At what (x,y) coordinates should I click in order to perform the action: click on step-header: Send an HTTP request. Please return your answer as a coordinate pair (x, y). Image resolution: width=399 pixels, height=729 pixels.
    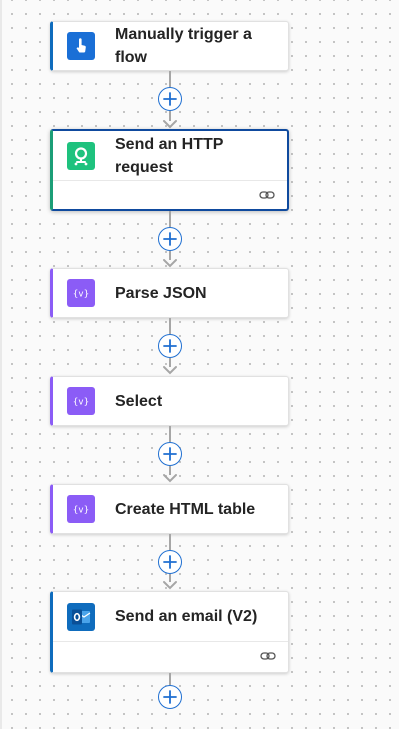
    Looking at the image, I should click on (170, 155).